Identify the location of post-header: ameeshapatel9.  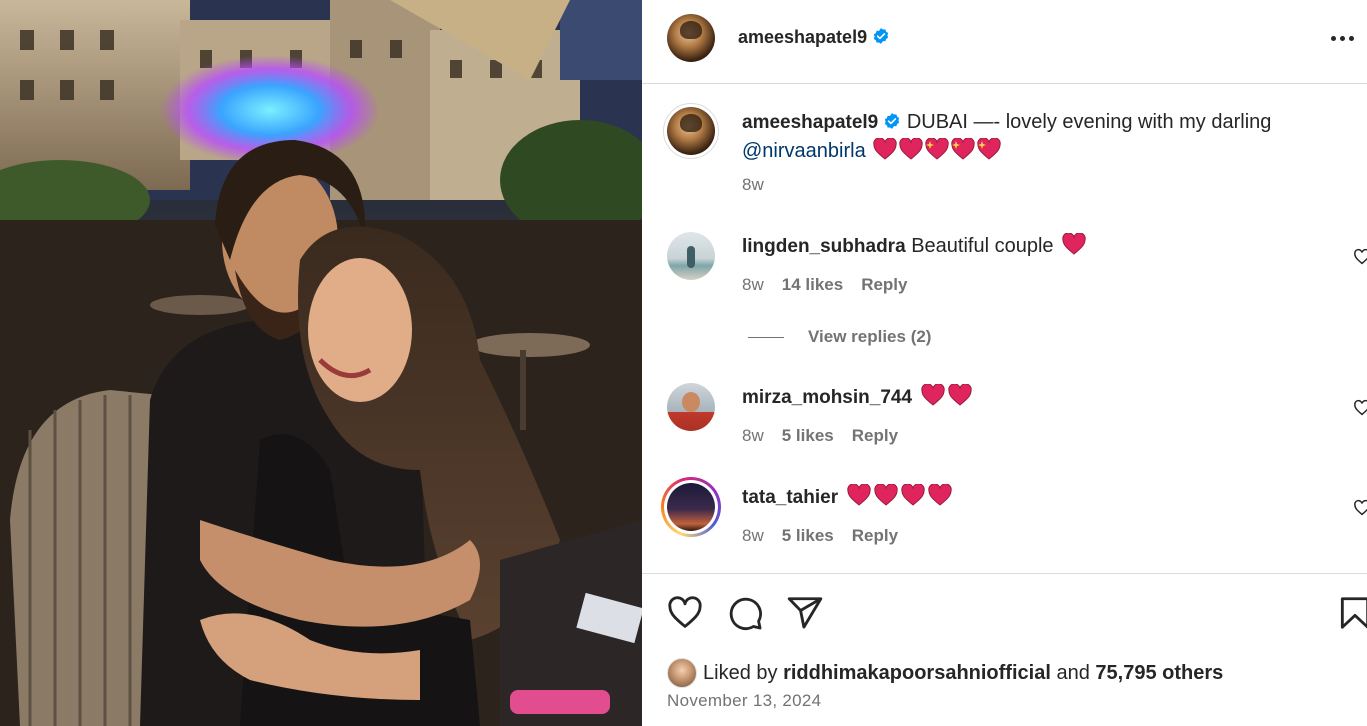
(1004, 42).